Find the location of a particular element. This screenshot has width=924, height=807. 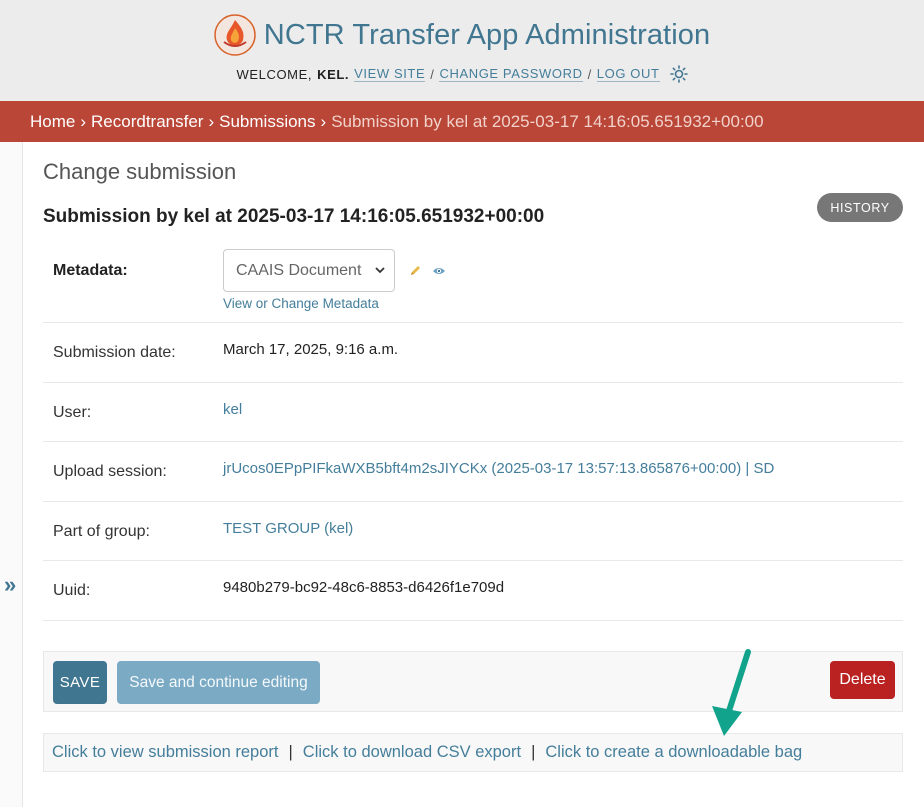

form-row-part-of-group: Part of group: TEST GROUP (kel) is located at coordinates (473, 532).